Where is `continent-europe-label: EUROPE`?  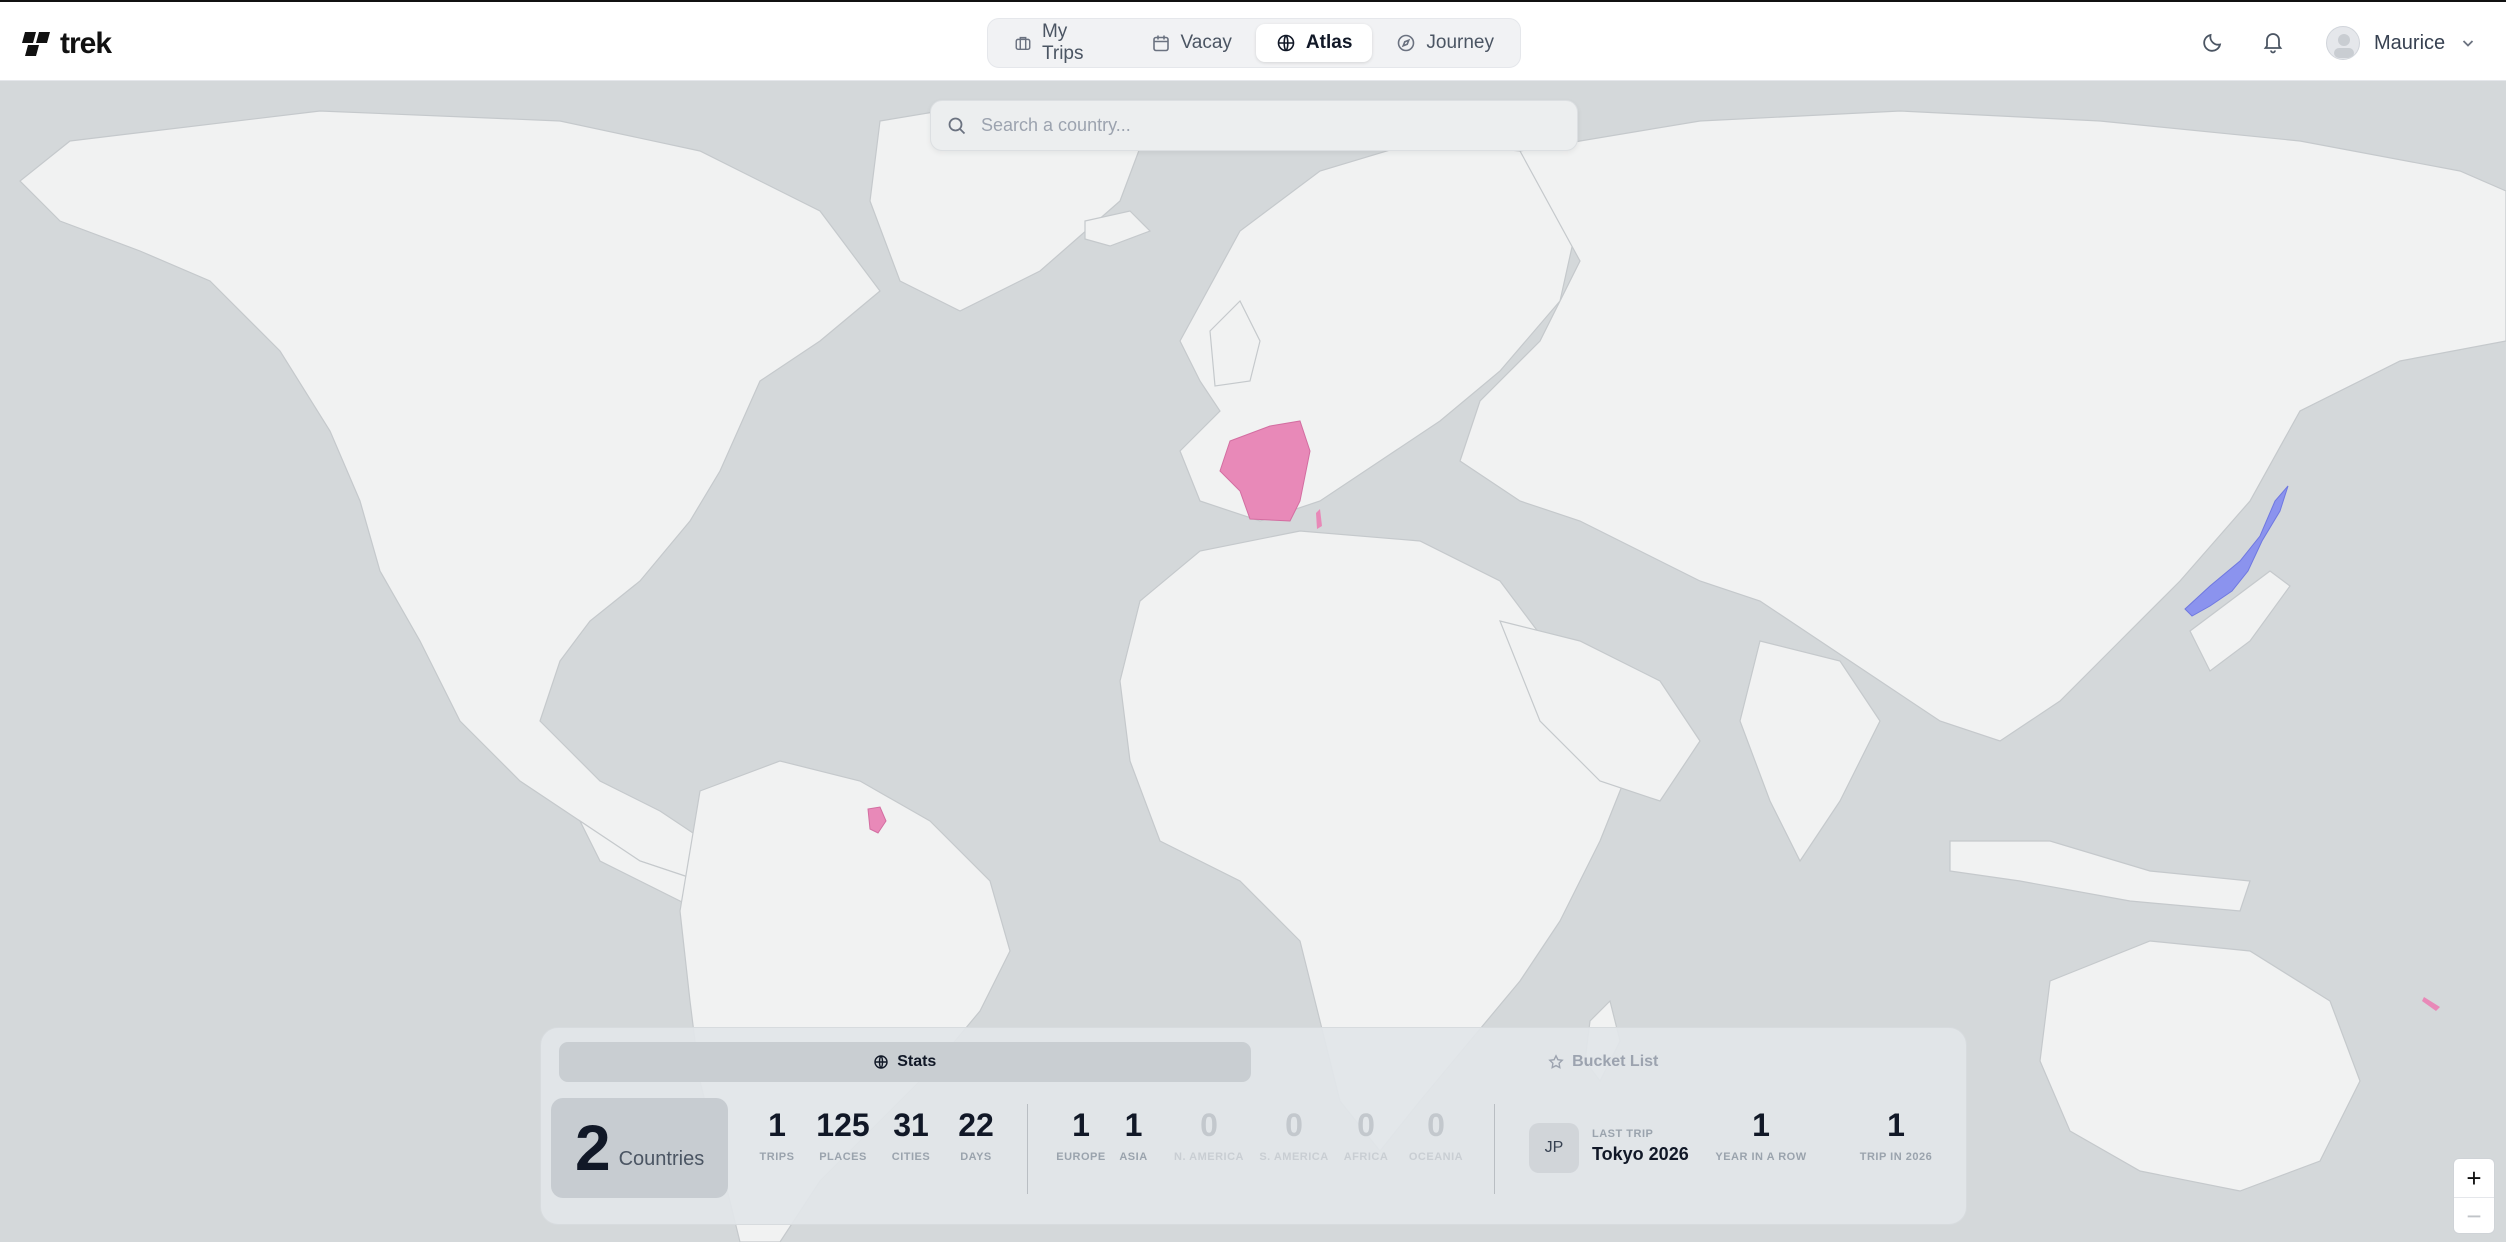
continent-europe-label: EUROPE is located at coordinates (1081, 1157).